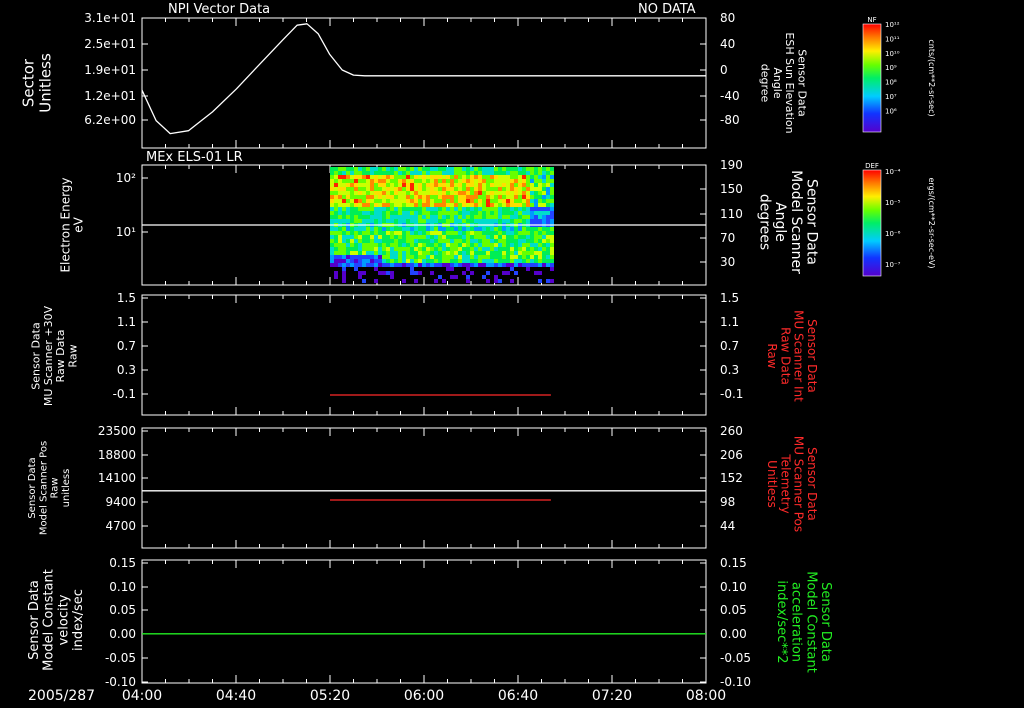 Image resolution: width=1024 pixels, height=708 pixels. What do you see at coordinates (796, 222) in the screenshot?
I see `panel-2-ylabel-right: Model Scanner` at bounding box center [796, 222].